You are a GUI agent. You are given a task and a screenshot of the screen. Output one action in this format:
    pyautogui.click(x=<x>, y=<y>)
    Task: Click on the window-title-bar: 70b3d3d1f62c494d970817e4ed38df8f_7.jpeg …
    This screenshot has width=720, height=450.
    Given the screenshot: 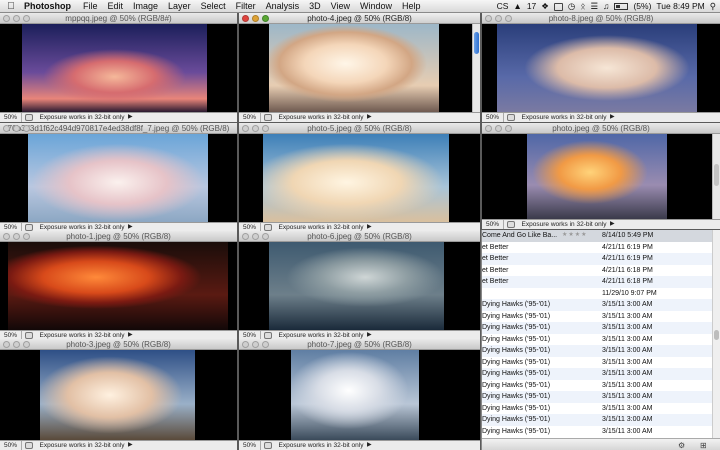 What is the action you would take?
    pyautogui.click(x=118, y=128)
    